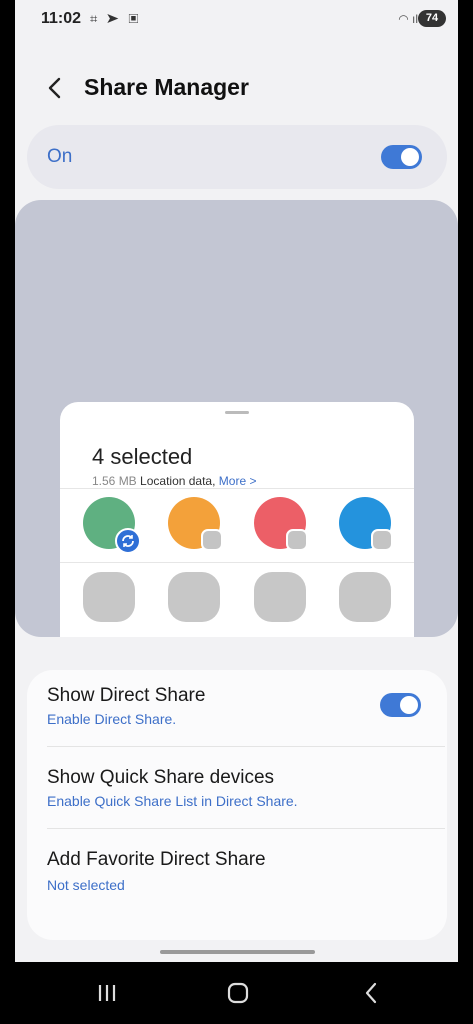  Describe the element at coordinates (172, 801) in the screenshot. I see `setting-subtitle: Enable Quick Share List in Direct Share.` at that location.